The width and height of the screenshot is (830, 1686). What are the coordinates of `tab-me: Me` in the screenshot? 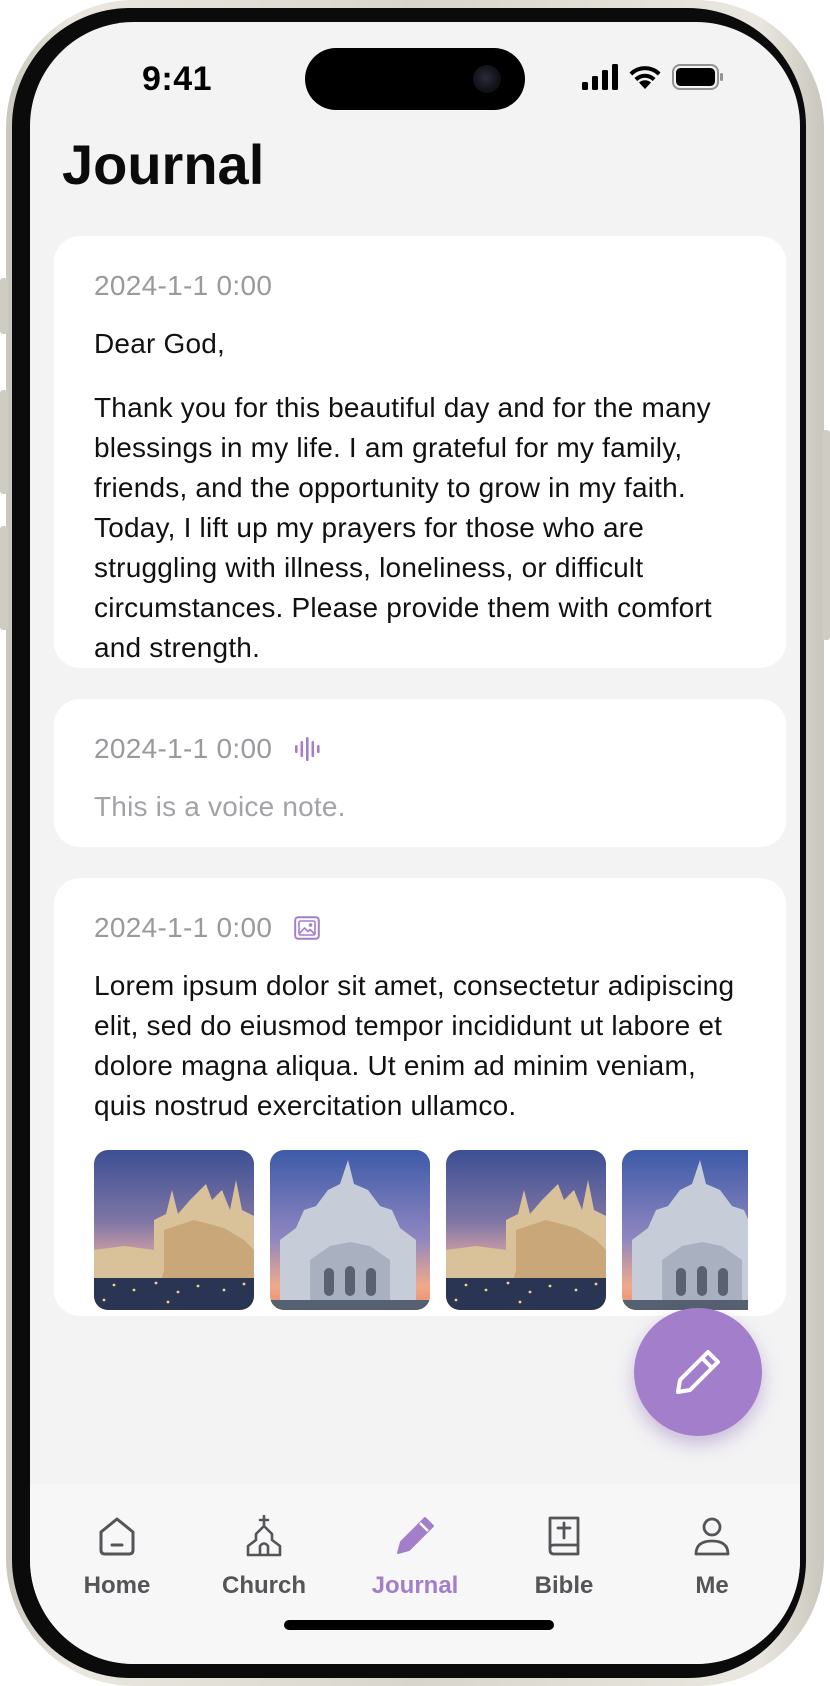 It's located at (712, 1557).